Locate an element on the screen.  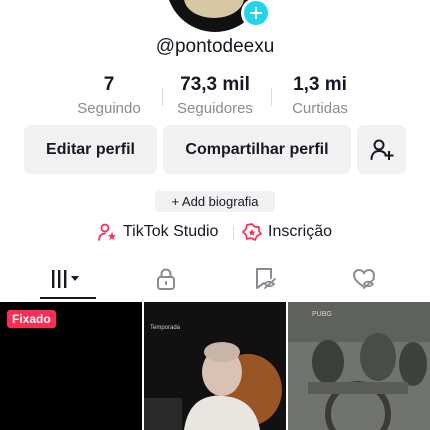
plus-icon is located at coordinates (256, 13).